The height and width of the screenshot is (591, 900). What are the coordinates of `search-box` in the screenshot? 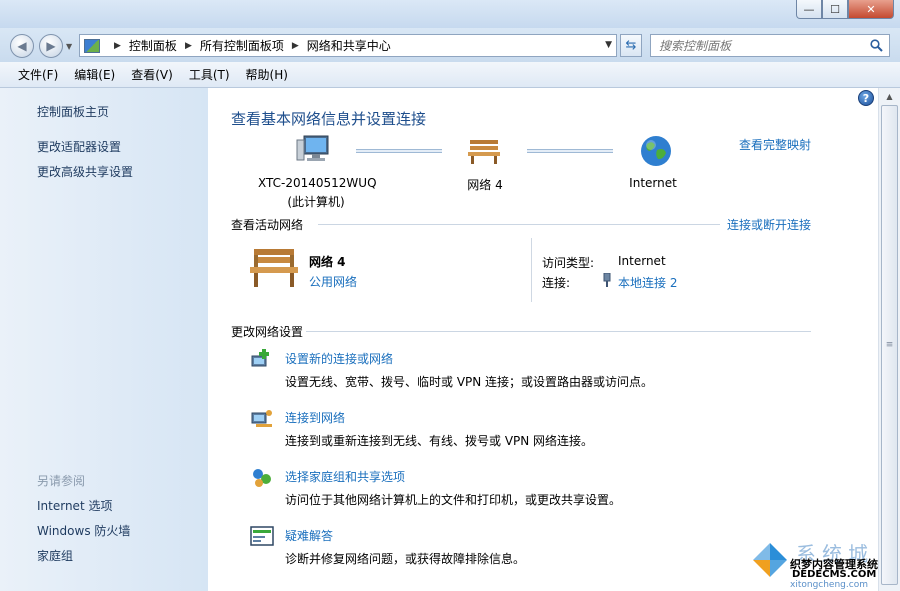 It's located at (770, 45).